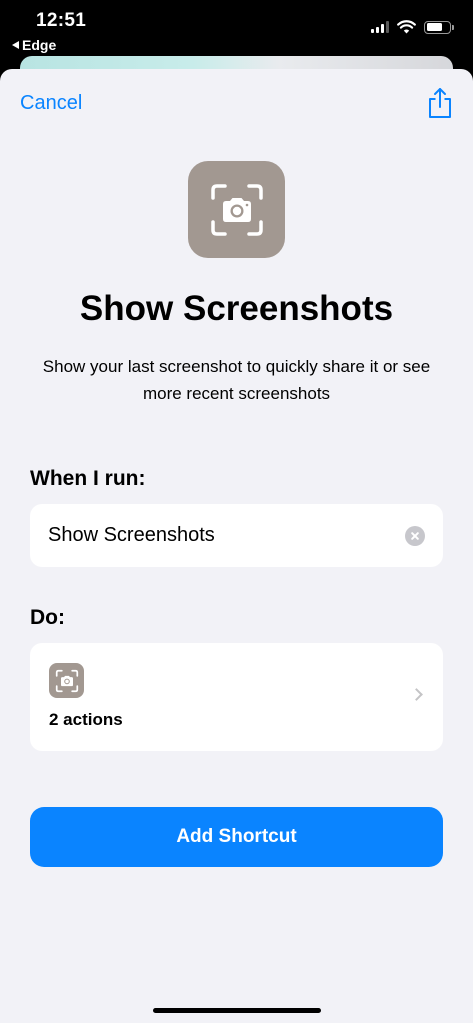  I want to click on status-icons, so click(412, 27).